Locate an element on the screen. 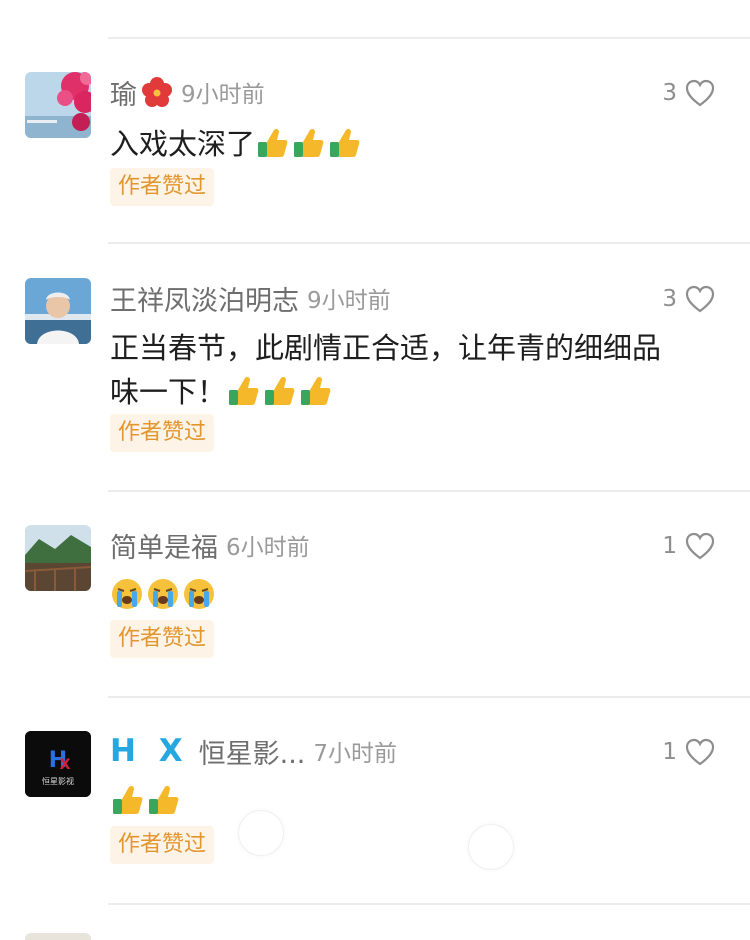  avatar-logo-text: 恒星影视 is located at coordinates (58, 781).